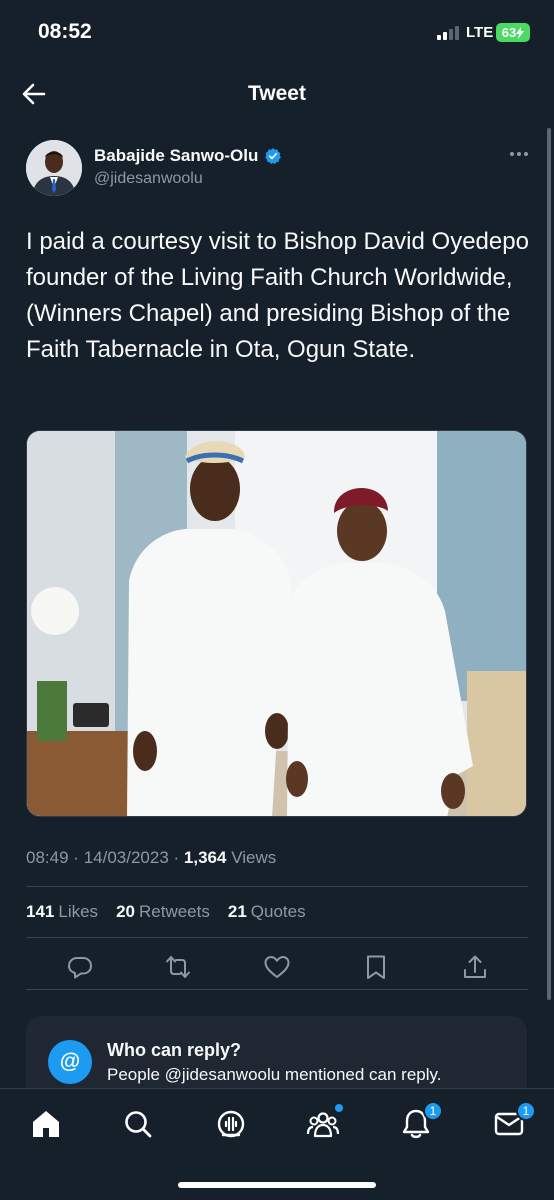 Image resolution: width=554 pixels, height=1200 pixels. I want to click on tweet-actions, so click(277, 966).